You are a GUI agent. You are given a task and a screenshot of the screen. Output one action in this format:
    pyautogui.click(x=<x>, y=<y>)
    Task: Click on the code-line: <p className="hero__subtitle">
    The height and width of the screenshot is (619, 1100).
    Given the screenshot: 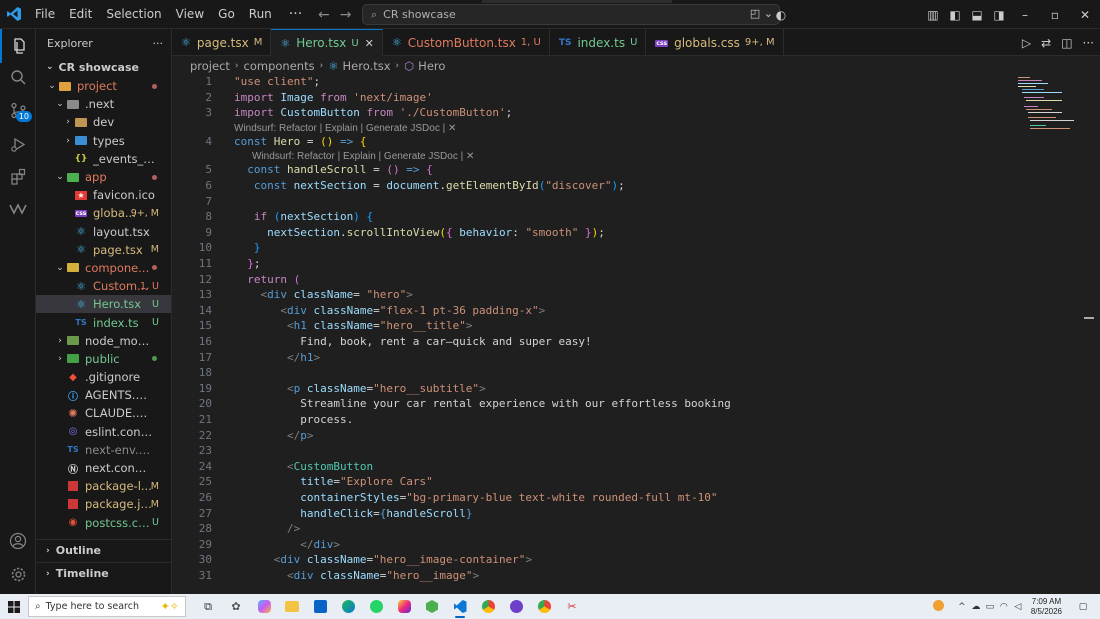 What is the action you would take?
    pyautogui.click(x=360, y=388)
    